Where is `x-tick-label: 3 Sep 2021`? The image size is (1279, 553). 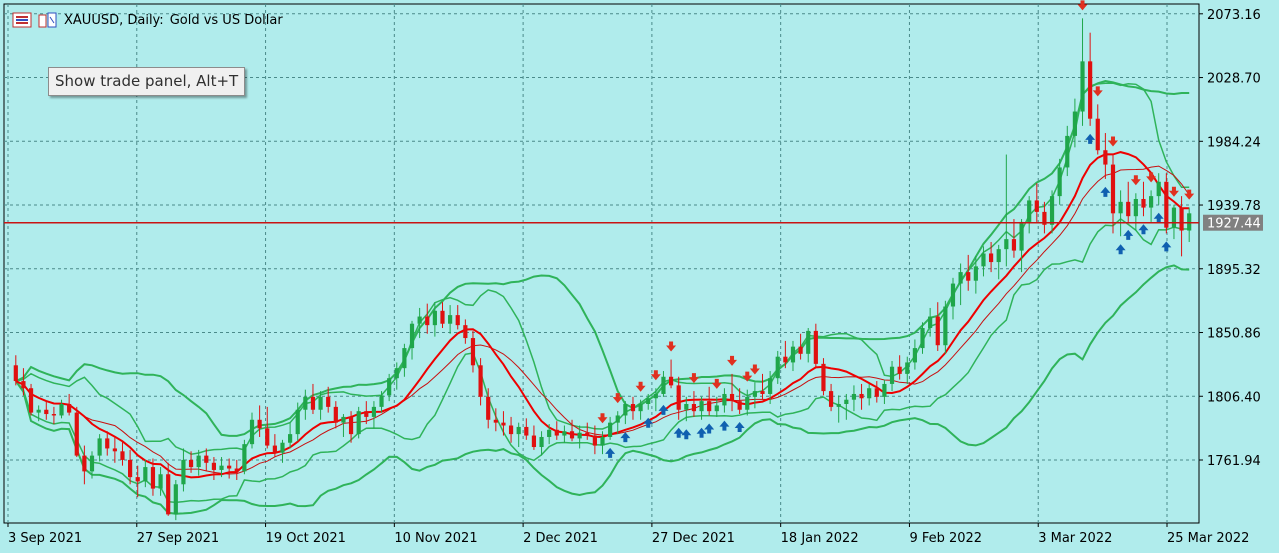 x-tick-label: 3 Sep 2021 is located at coordinates (45, 538).